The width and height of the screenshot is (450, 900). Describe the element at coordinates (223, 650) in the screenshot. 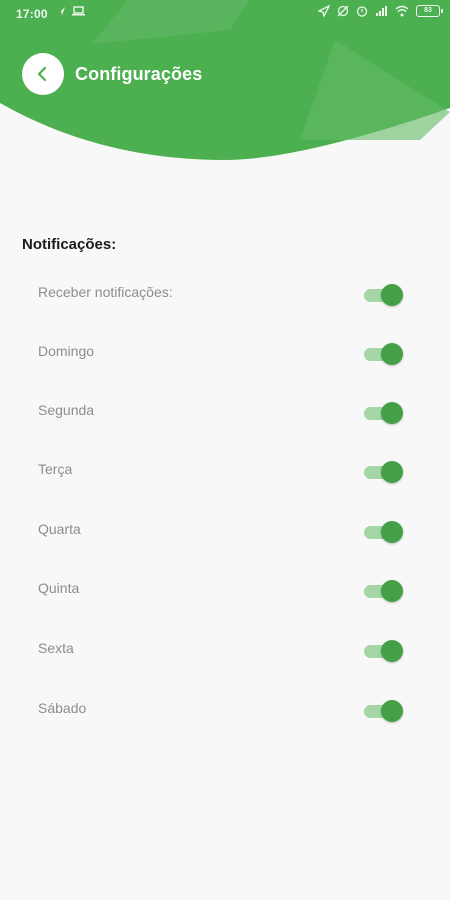

I see `setting-row-friday: Sexta` at that location.